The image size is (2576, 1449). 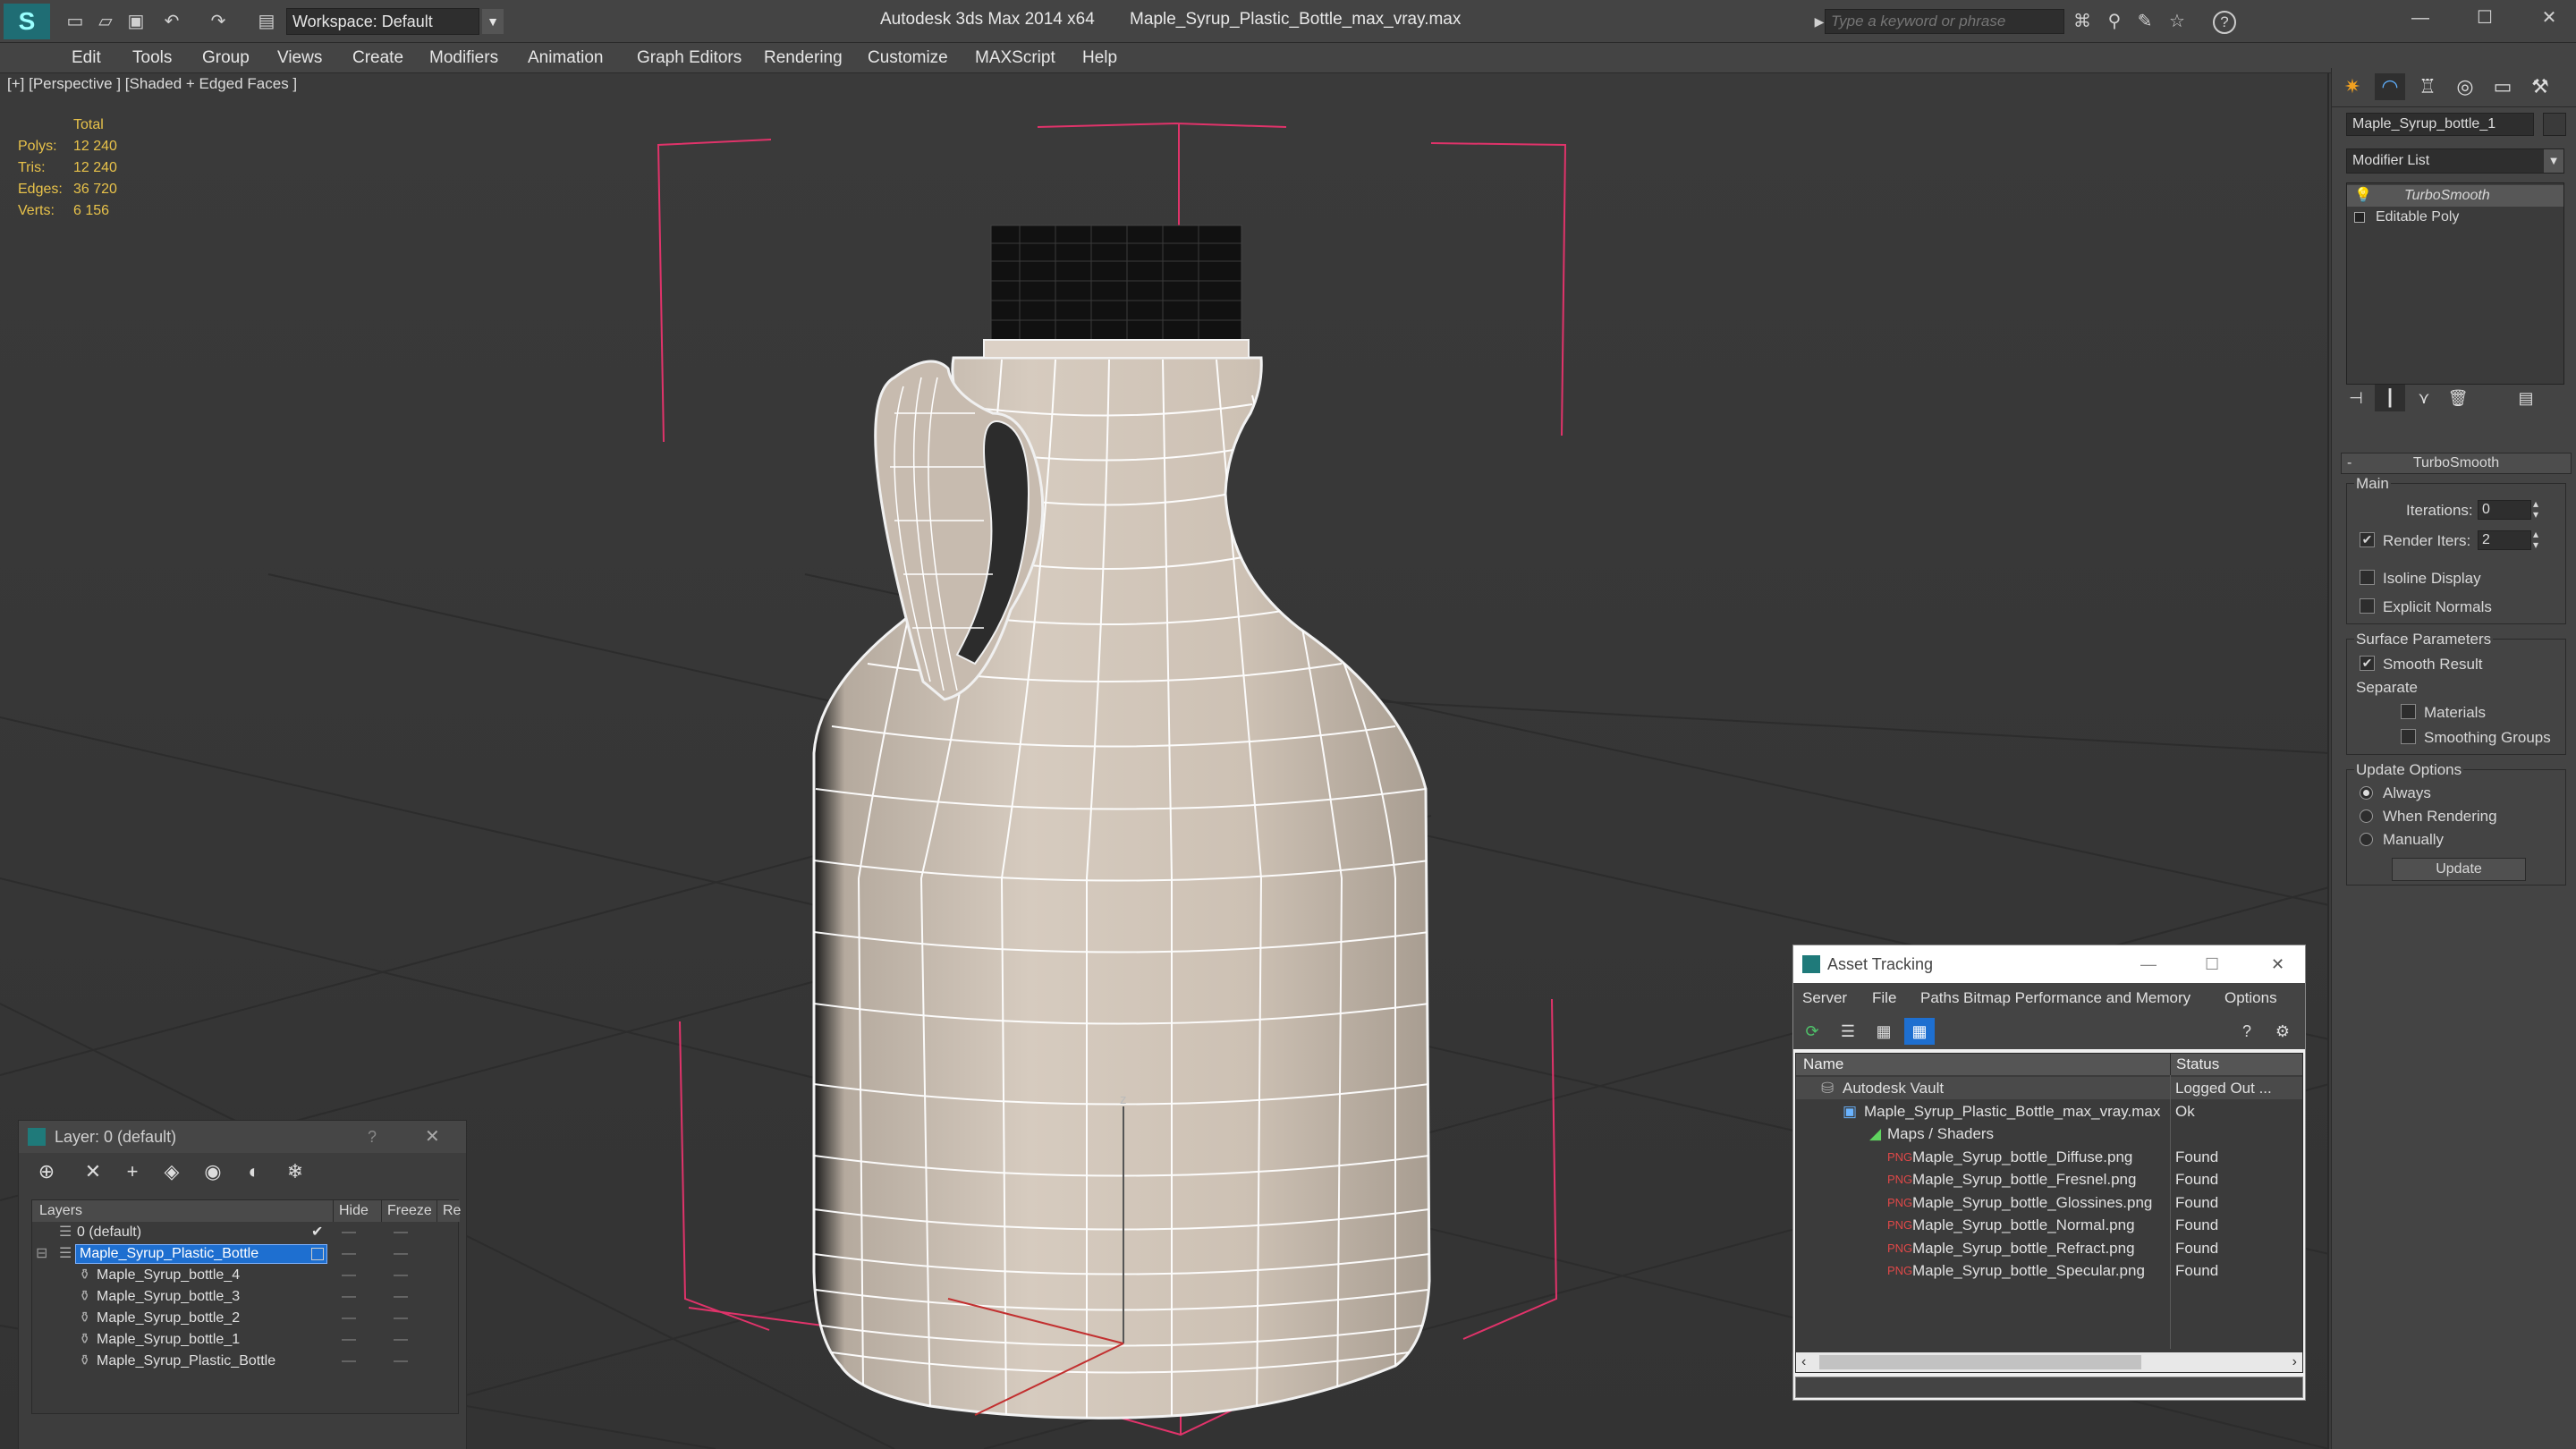 I want to click on highlight-layer-icon: ◉, so click(x=213, y=1171).